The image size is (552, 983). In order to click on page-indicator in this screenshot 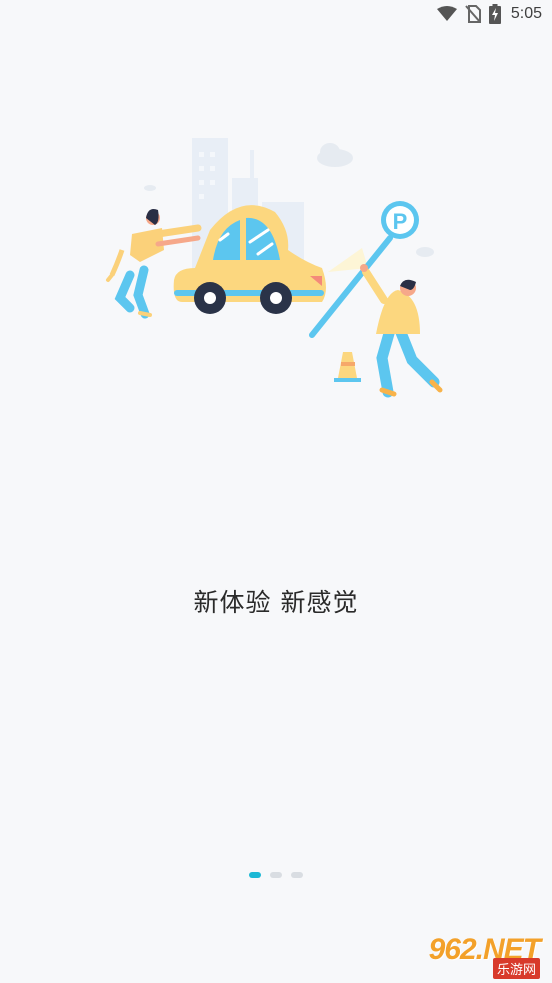, I will do `click(276, 875)`.